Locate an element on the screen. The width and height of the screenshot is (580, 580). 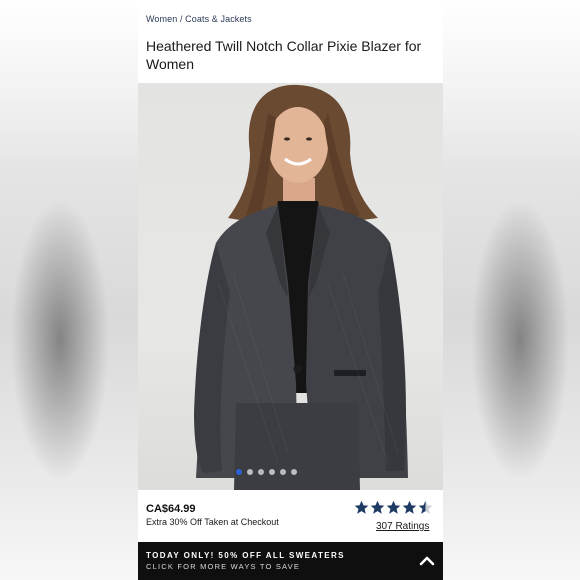
star-rating is located at coordinates (393, 507).